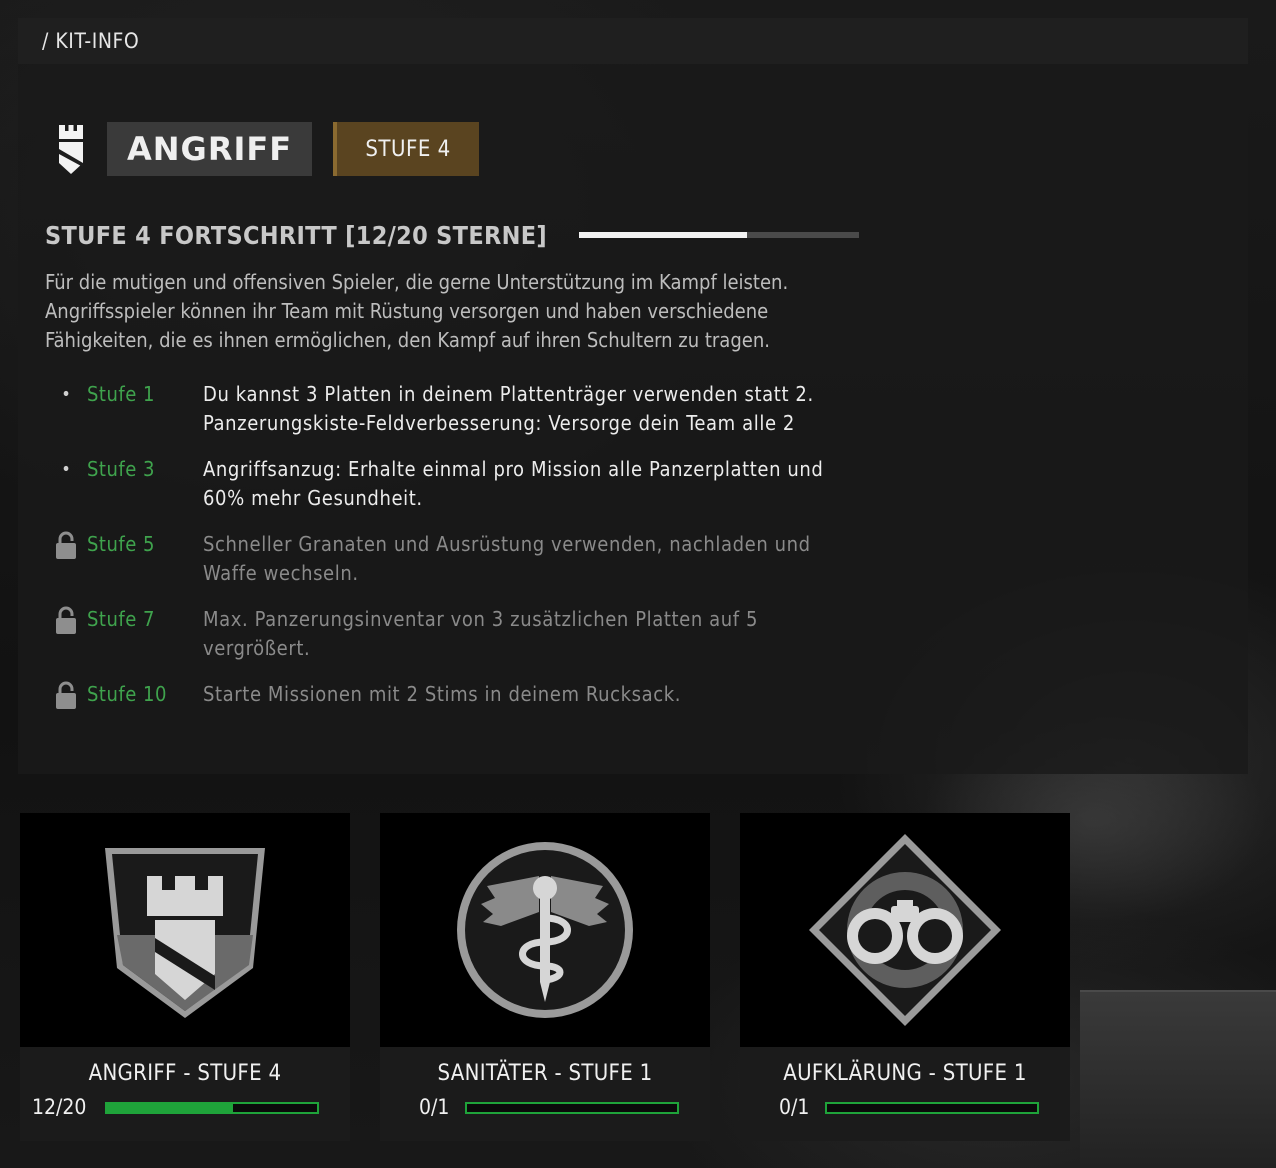  Describe the element at coordinates (71, 149) in the screenshot. I see `rook-shield-icon` at that location.